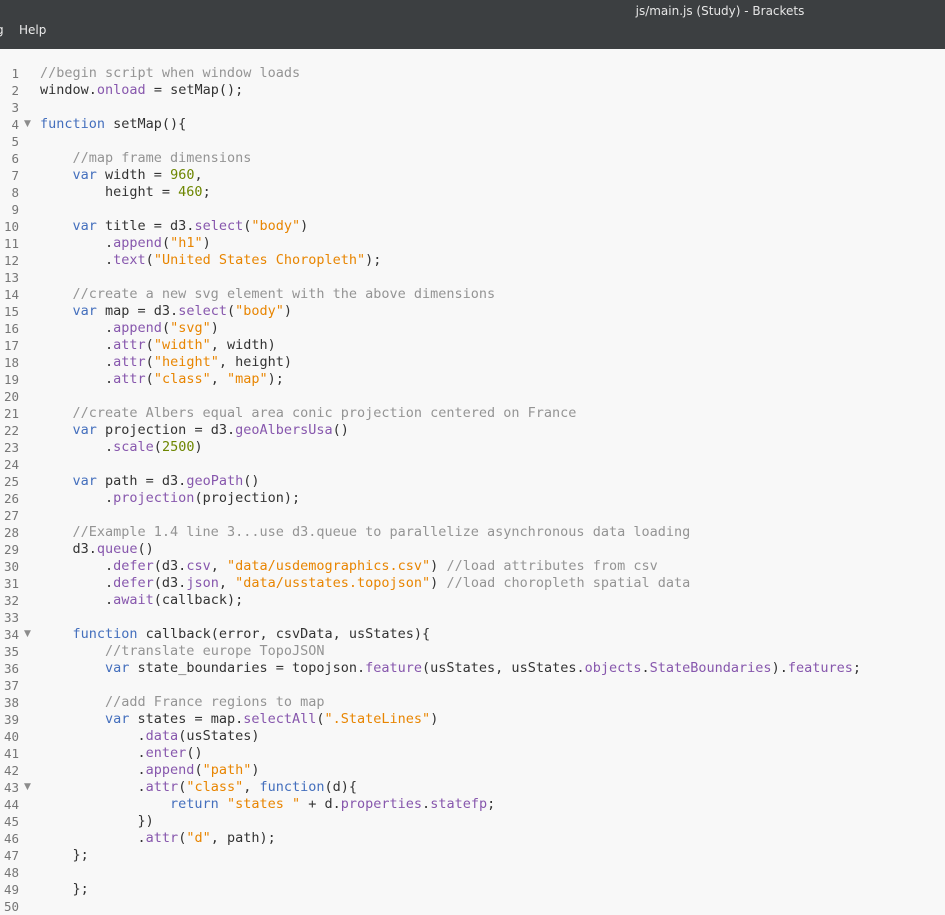  What do you see at coordinates (472, 702) in the screenshot?
I see `code-line: 38 //add France regions to map` at bounding box center [472, 702].